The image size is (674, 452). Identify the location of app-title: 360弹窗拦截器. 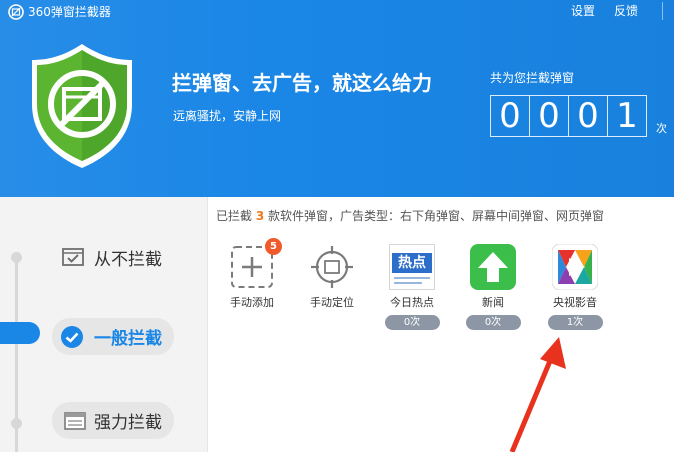
(69, 12).